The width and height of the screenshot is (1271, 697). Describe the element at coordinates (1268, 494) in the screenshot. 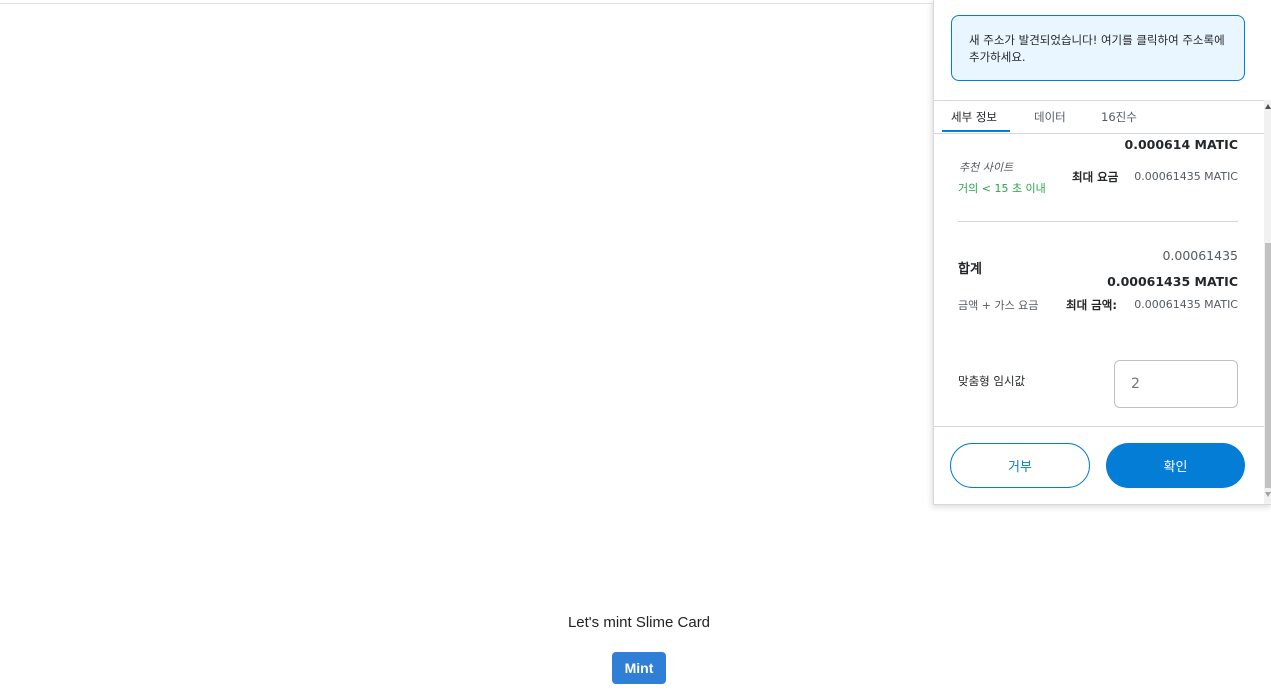

I see `scroll-down-arrow-icon` at that location.